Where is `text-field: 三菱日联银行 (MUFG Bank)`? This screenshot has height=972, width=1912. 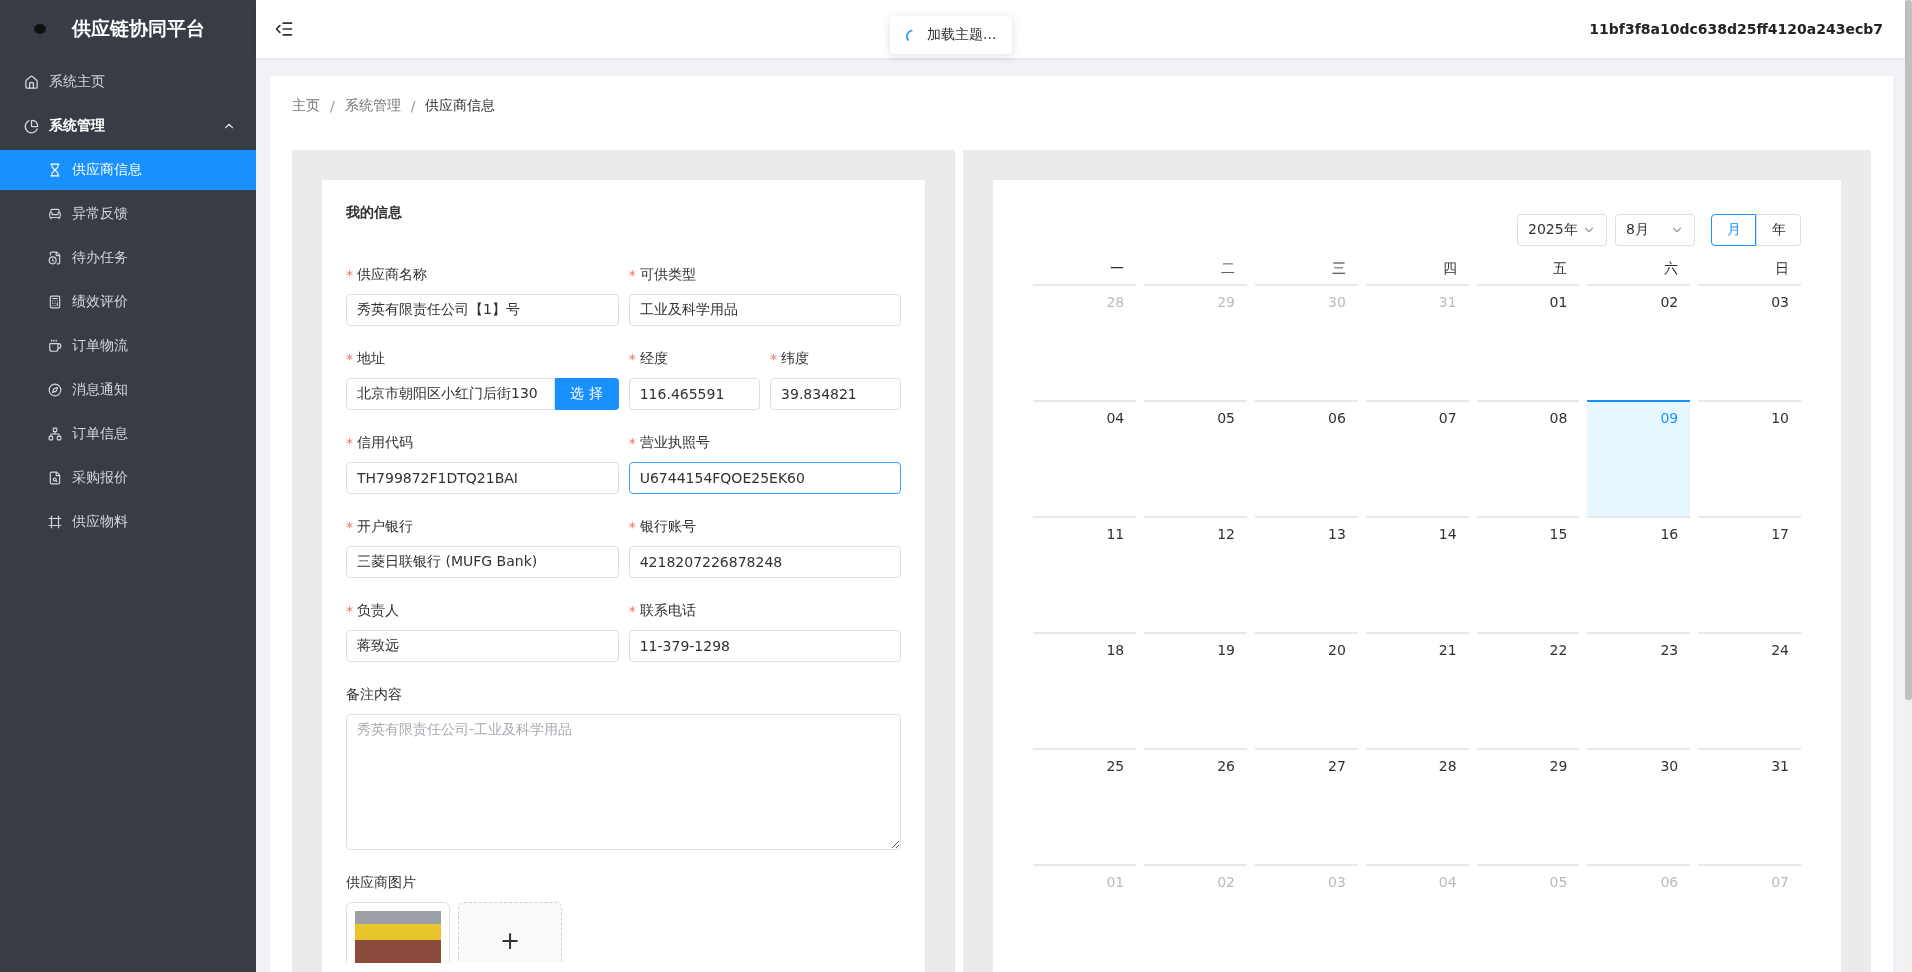
text-field: 三菱日联银行 (MUFG Bank) is located at coordinates (482, 562).